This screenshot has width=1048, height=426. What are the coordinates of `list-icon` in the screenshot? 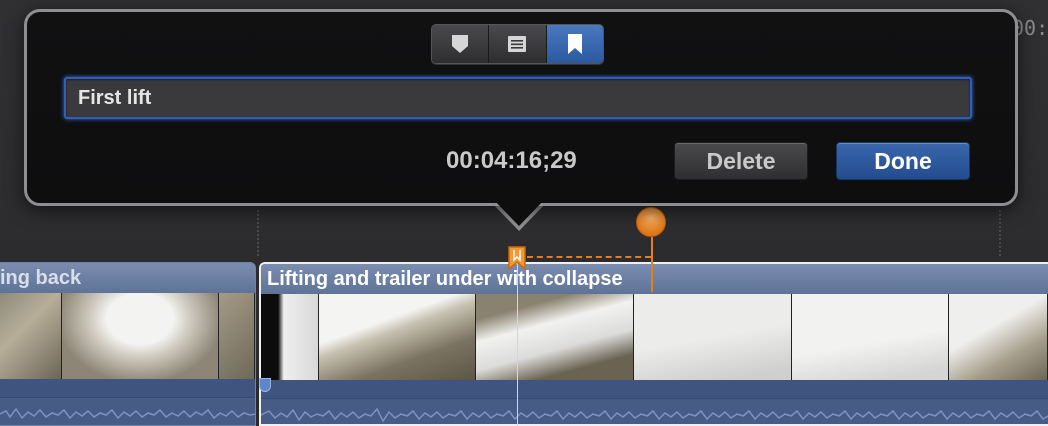 It's located at (517, 44).